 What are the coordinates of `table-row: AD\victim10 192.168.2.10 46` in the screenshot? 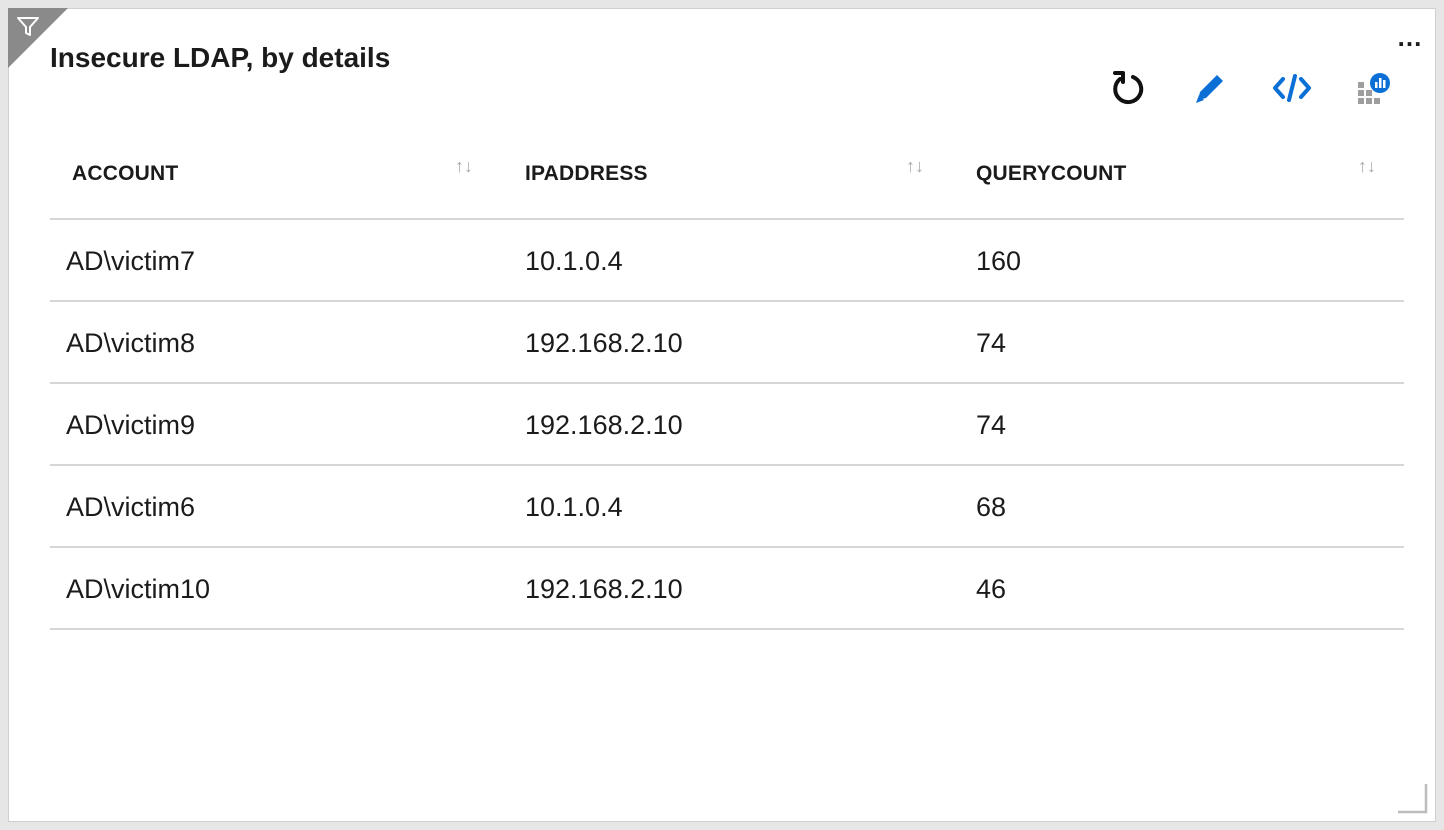 It's located at (727, 589).